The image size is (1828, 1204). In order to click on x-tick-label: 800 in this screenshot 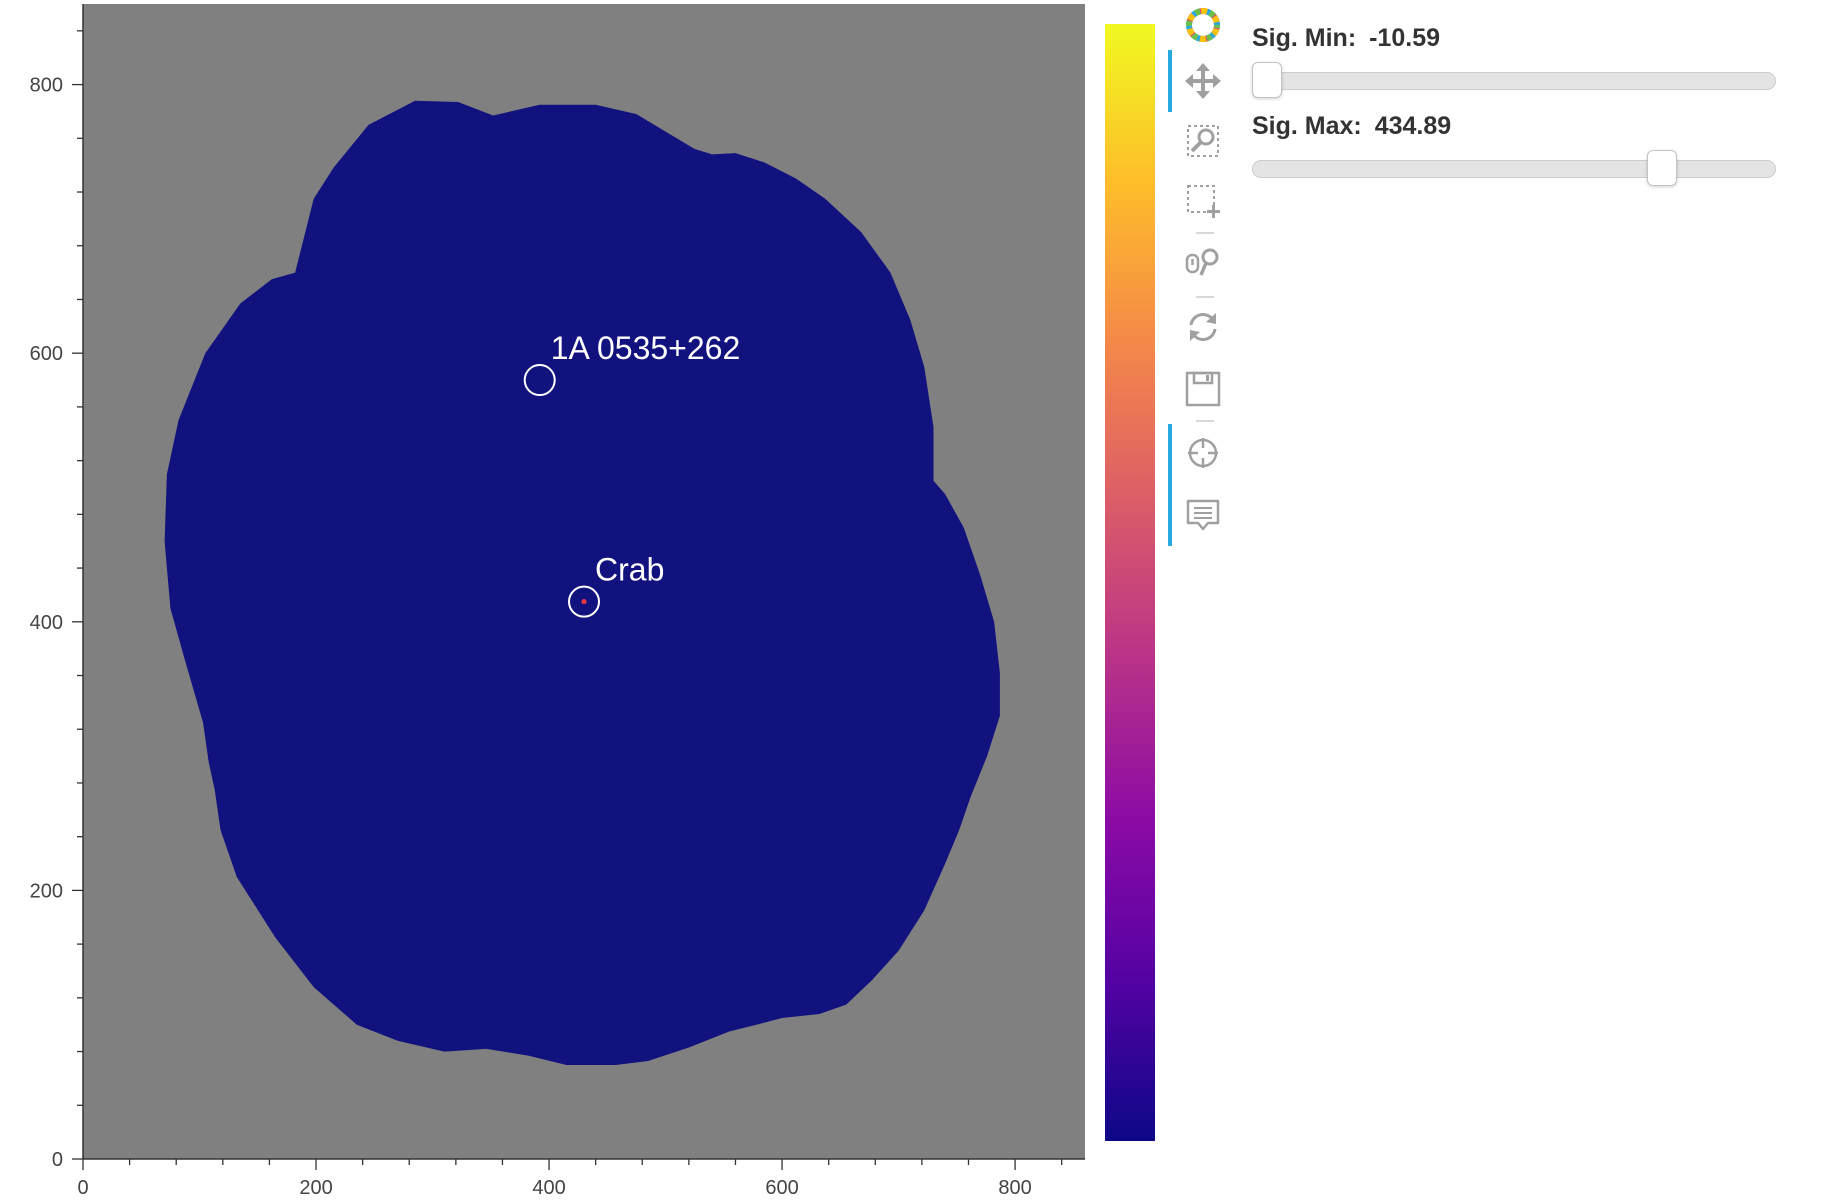, I will do `click(1014, 1188)`.